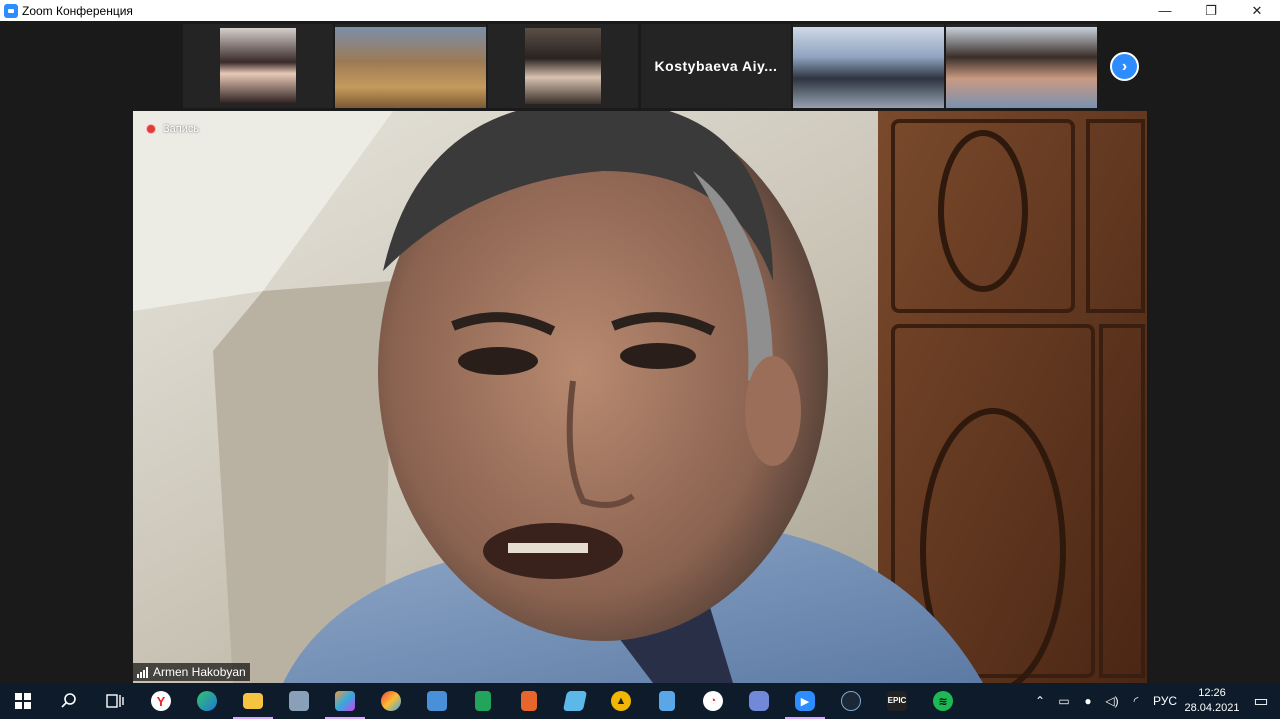 The height and width of the screenshot is (719, 1280). I want to click on taskbar-app-file-explorer, so click(253, 701).